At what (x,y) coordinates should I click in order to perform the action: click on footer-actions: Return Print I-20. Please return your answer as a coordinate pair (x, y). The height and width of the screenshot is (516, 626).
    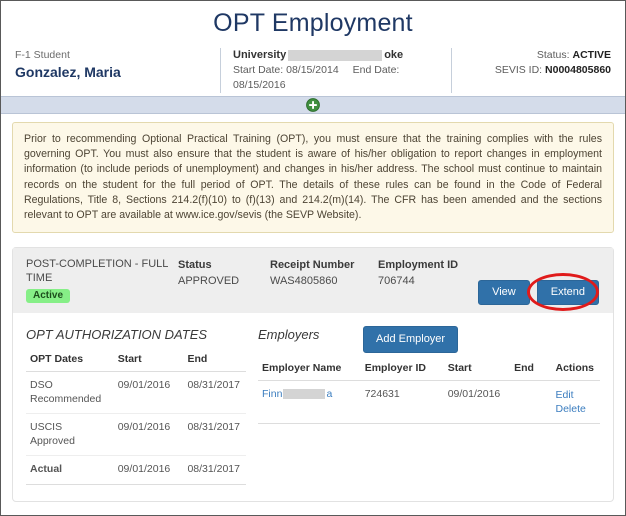
    Looking at the image, I should click on (313, 508).